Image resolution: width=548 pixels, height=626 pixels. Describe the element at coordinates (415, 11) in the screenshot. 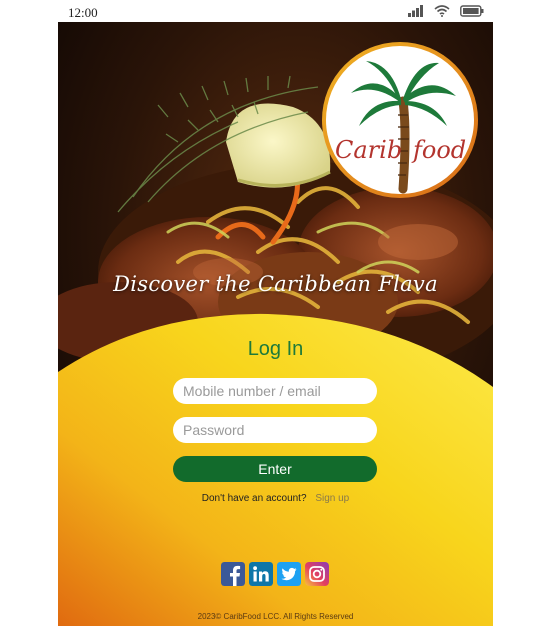

I see `signal-icon` at that location.